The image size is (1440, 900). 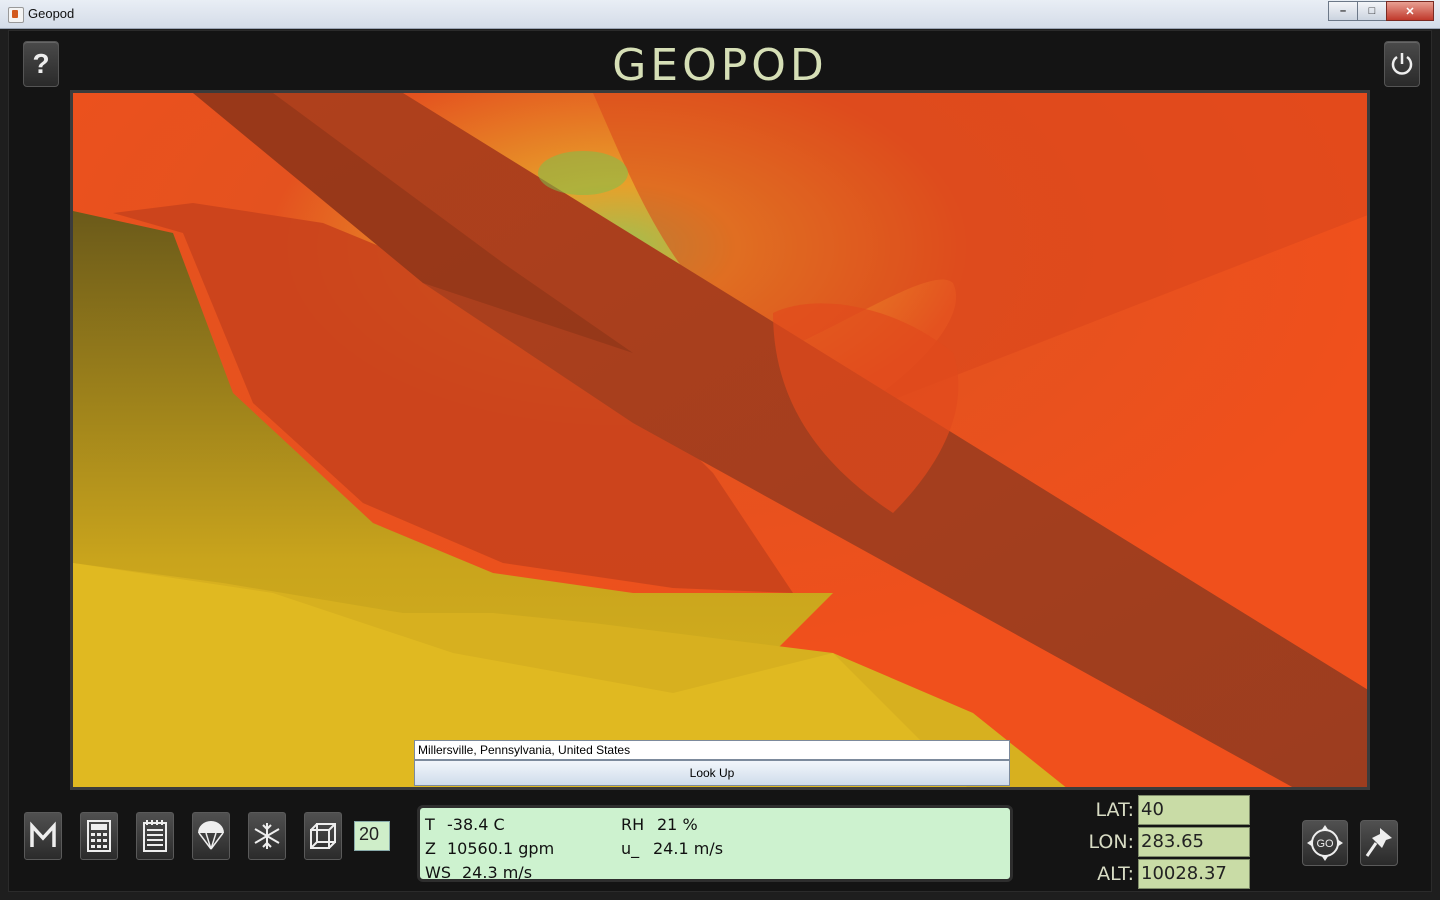 I want to click on calculator-icon, so click(x=99, y=836).